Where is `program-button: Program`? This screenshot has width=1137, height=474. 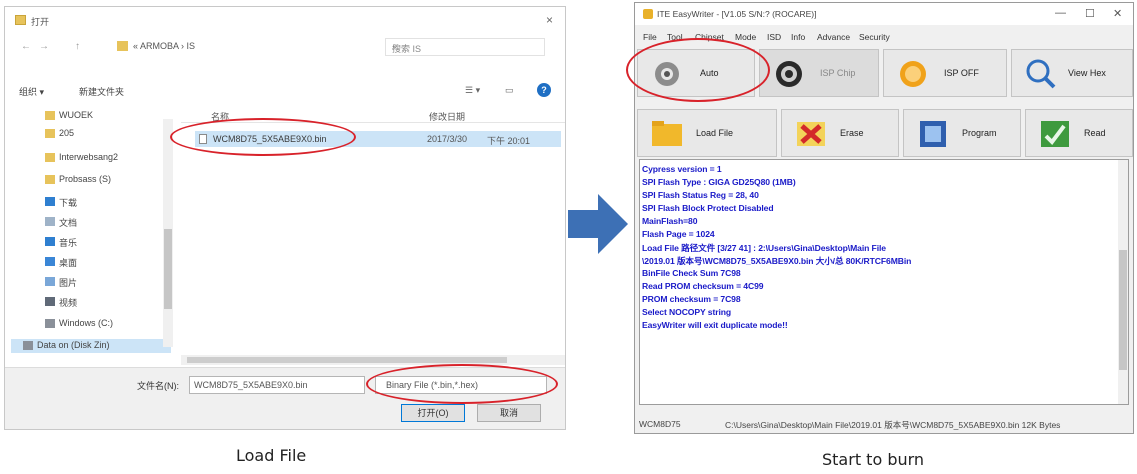
program-button: Program is located at coordinates (962, 133).